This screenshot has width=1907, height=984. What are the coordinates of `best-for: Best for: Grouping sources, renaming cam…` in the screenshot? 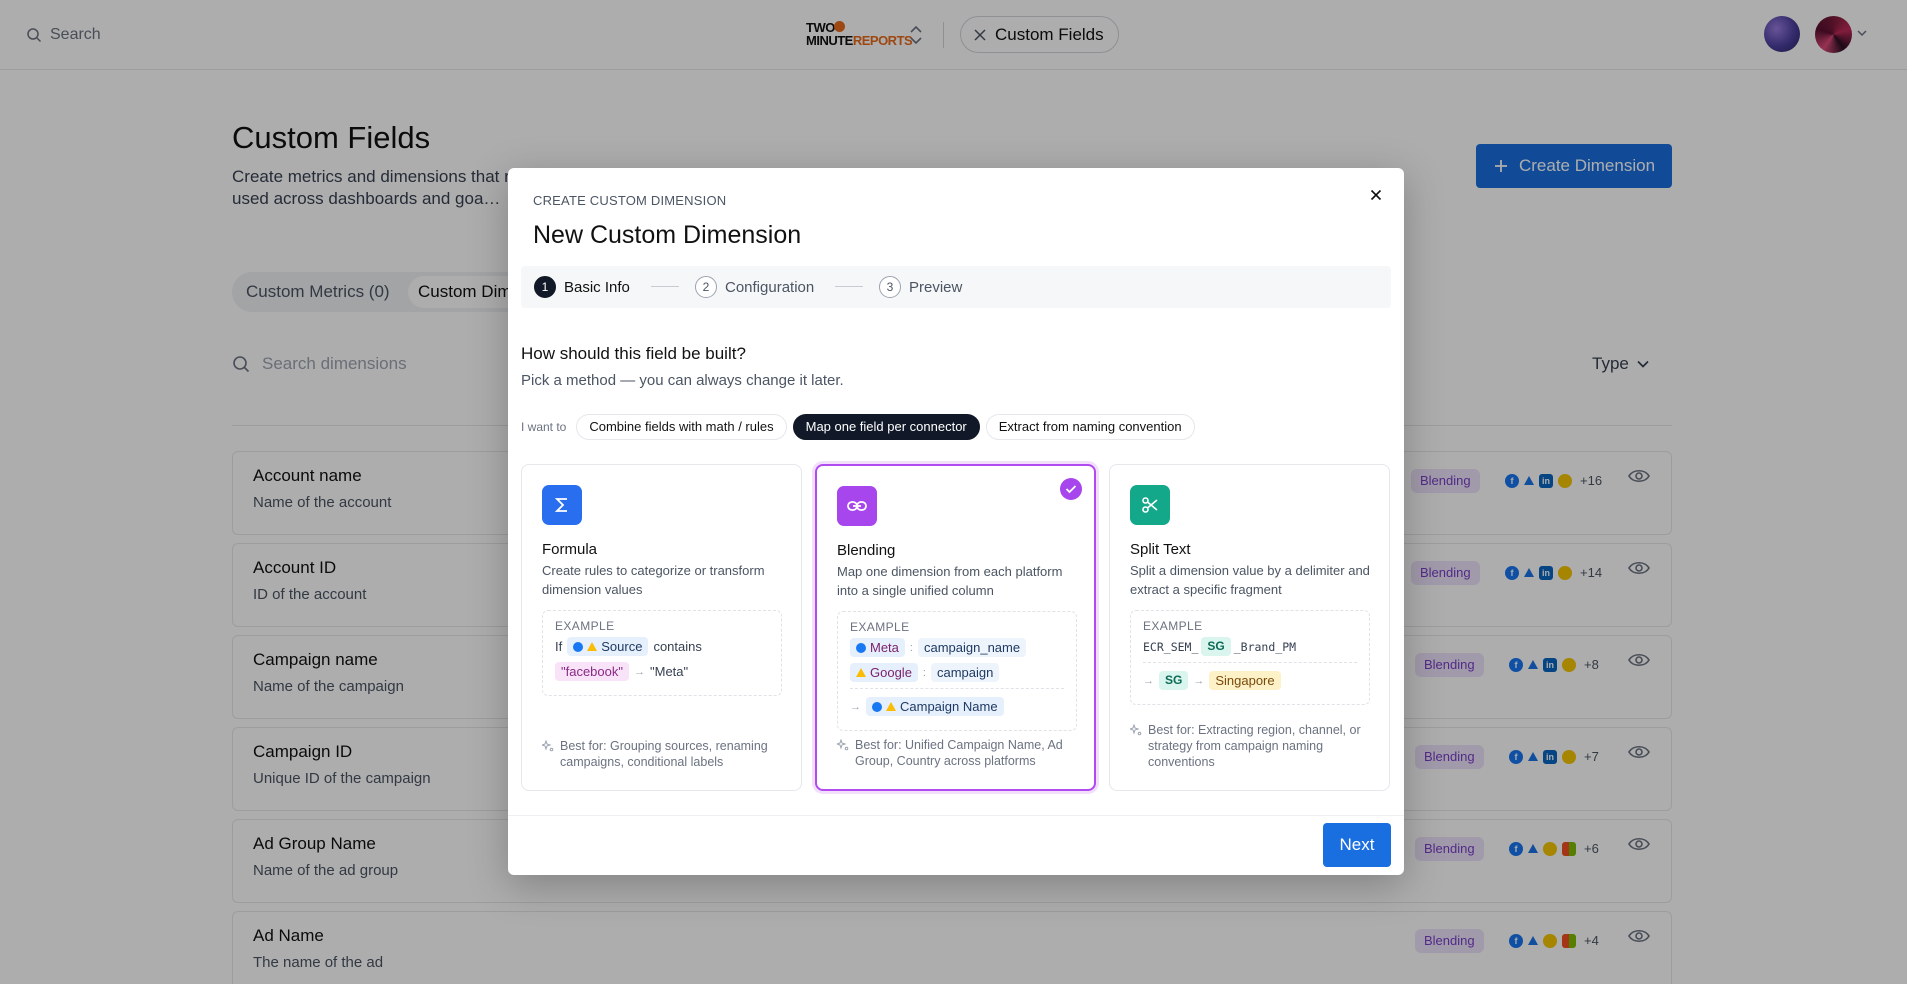 It's located at (664, 754).